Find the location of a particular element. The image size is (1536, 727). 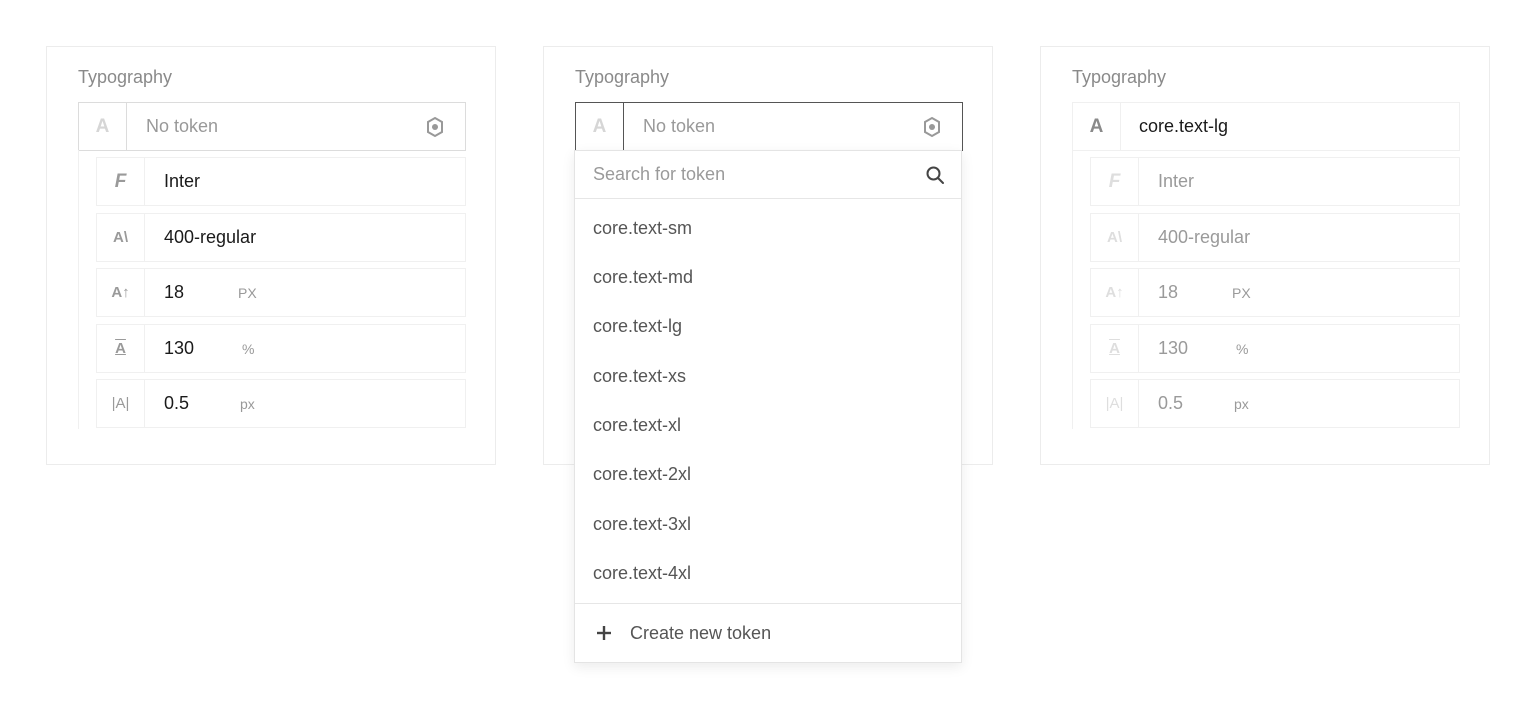

token-search is located at coordinates (768, 175).